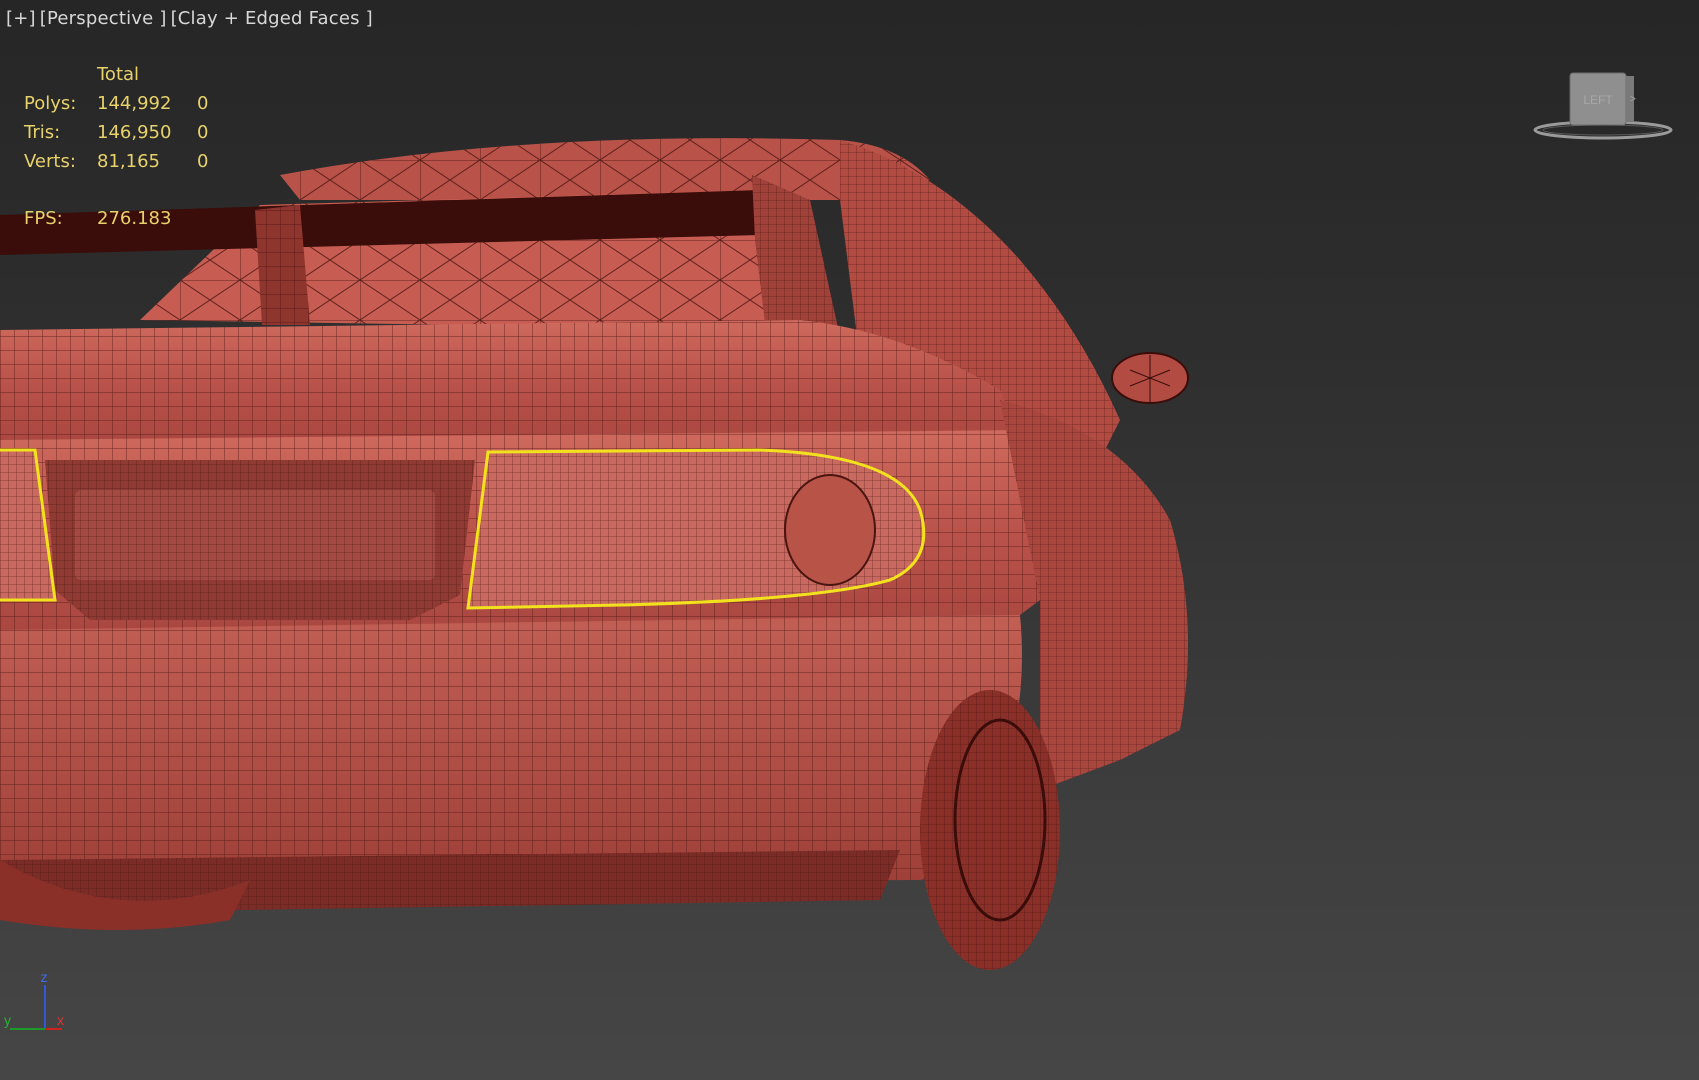 This screenshot has width=1699, height=1080. Describe the element at coordinates (44, 977) in the screenshot. I see `axis-z-label: z` at that location.